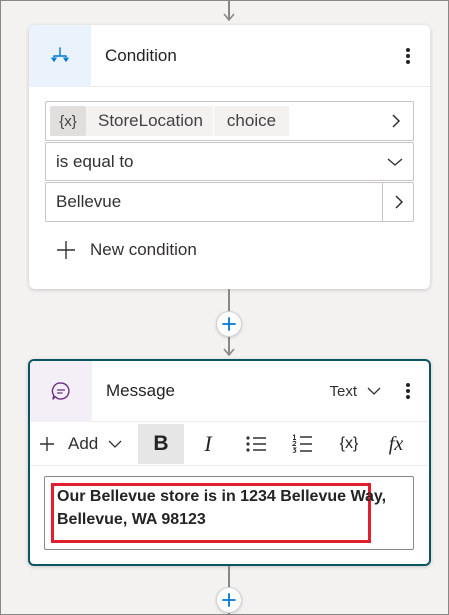 This screenshot has width=449, height=615. I want to click on operator-value: is equal to, so click(95, 161).